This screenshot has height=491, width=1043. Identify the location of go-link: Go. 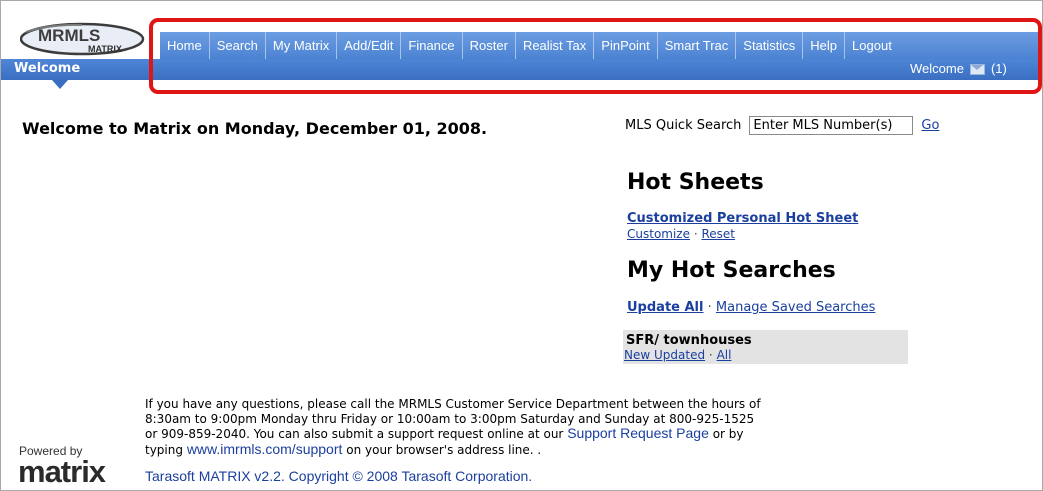
(930, 125).